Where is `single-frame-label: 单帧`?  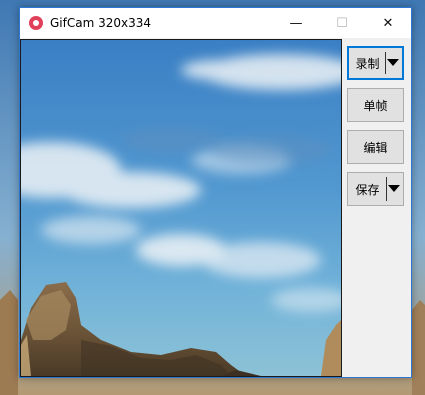
single-frame-label: 单帧 is located at coordinates (375, 105).